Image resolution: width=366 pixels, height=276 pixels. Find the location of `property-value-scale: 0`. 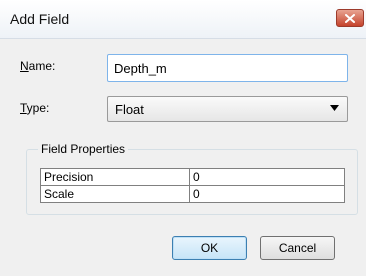

property-value-scale: 0 is located at coordinates (267, 194).